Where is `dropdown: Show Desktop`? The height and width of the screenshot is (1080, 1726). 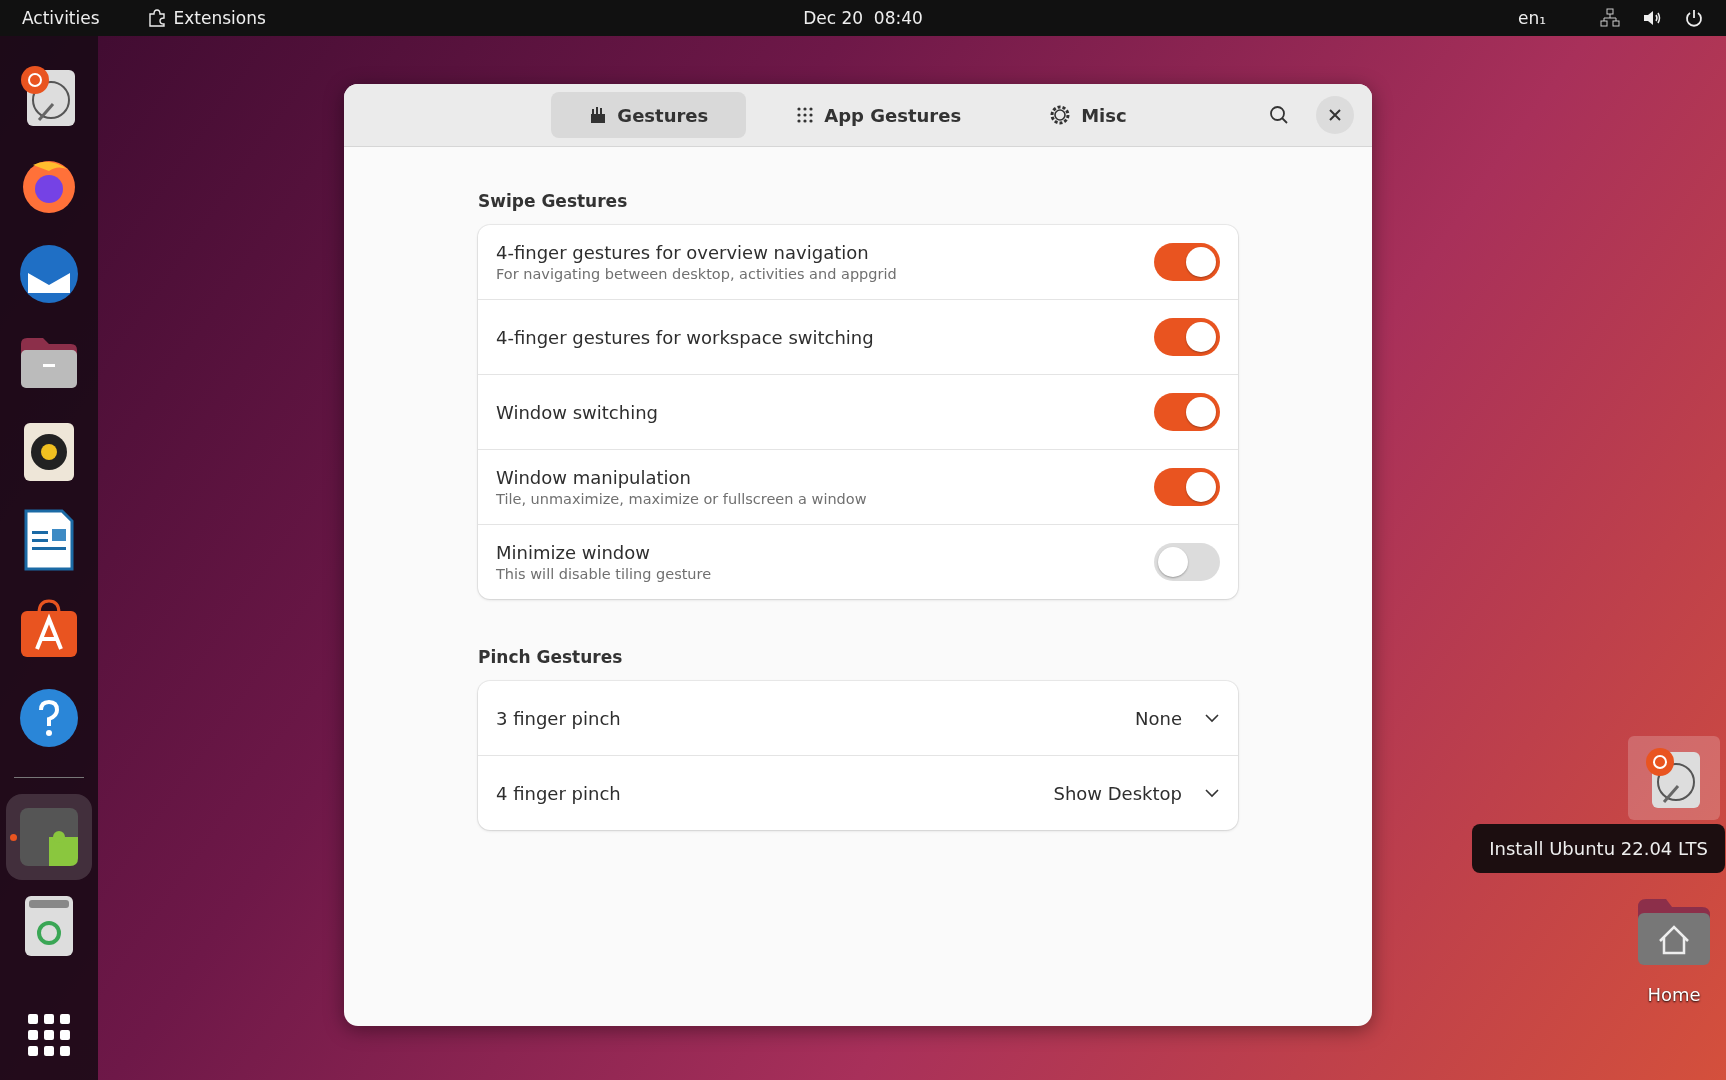
dropdown: Show Desktop is located at coordinates (1136, 793).